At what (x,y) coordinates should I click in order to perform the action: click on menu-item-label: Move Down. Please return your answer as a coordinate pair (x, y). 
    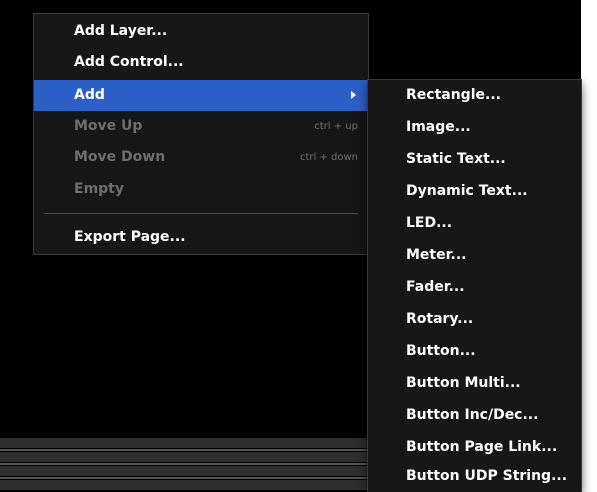
    Looking at the image, I should click on (120, 157).